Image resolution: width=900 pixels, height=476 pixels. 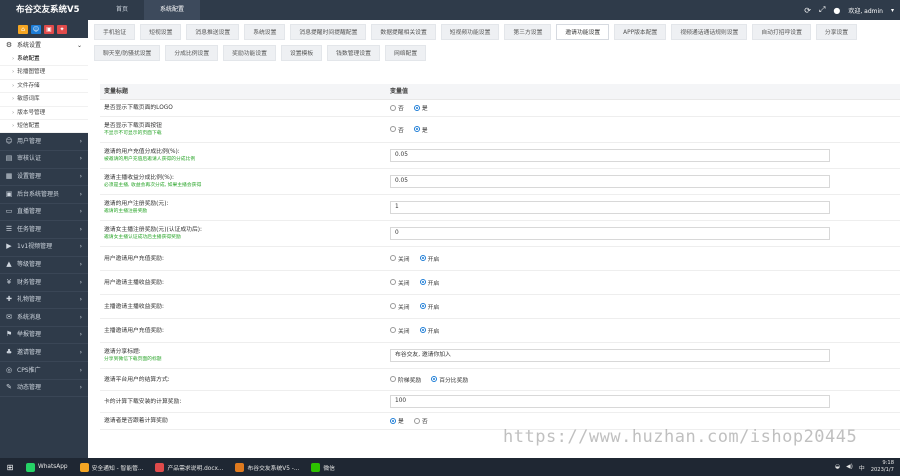 I want to click on sidebar-item-audit: ▤ 审核认证 ›, so click(x=44, y=160).